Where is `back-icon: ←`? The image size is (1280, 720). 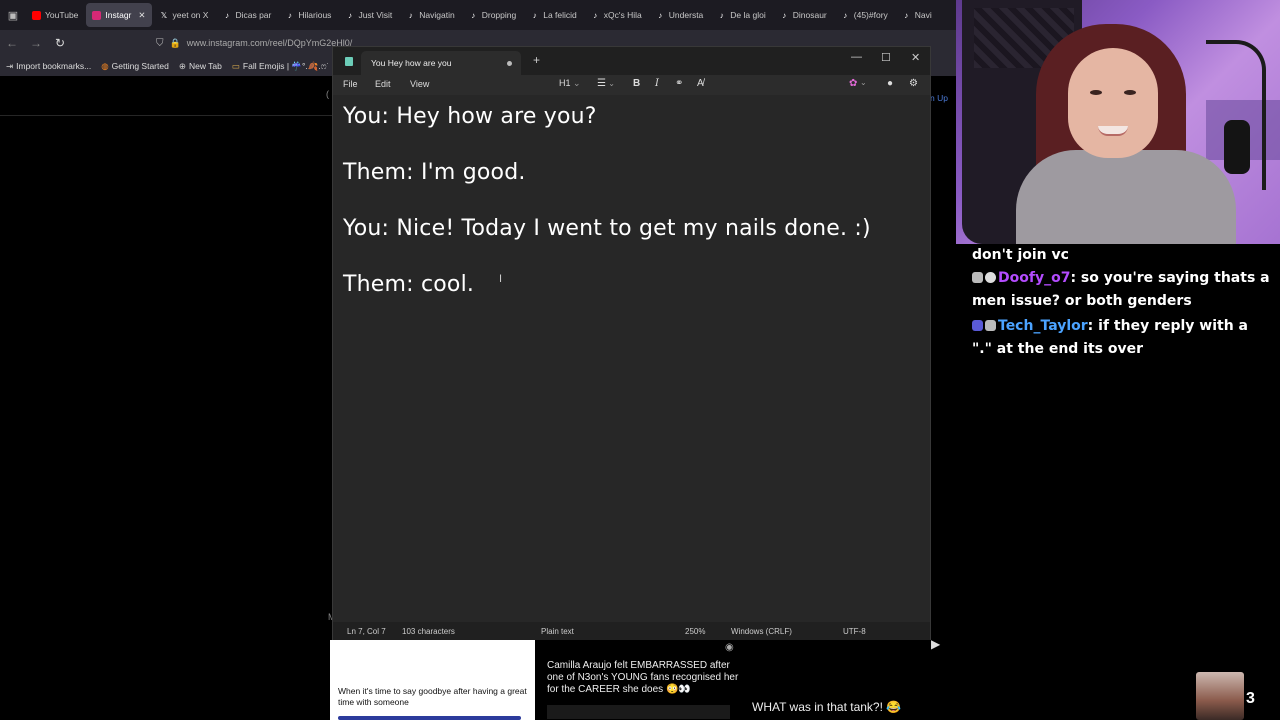 back-icon: ← is located at coordinates (12, 43).